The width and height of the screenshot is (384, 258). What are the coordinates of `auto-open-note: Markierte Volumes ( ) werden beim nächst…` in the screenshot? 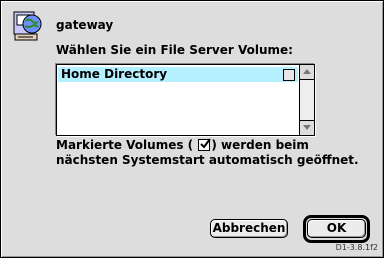 It's located at (207, 153).